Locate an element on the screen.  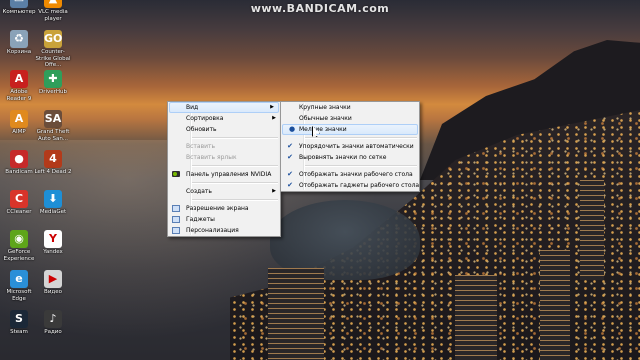
view-submenu-item-5: ✔ Выровнять значки по сетке is located at coordinates (350, 157).